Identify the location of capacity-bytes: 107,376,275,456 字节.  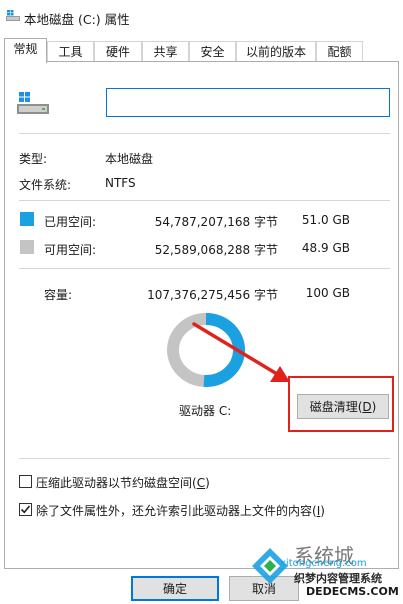
(212, 295).